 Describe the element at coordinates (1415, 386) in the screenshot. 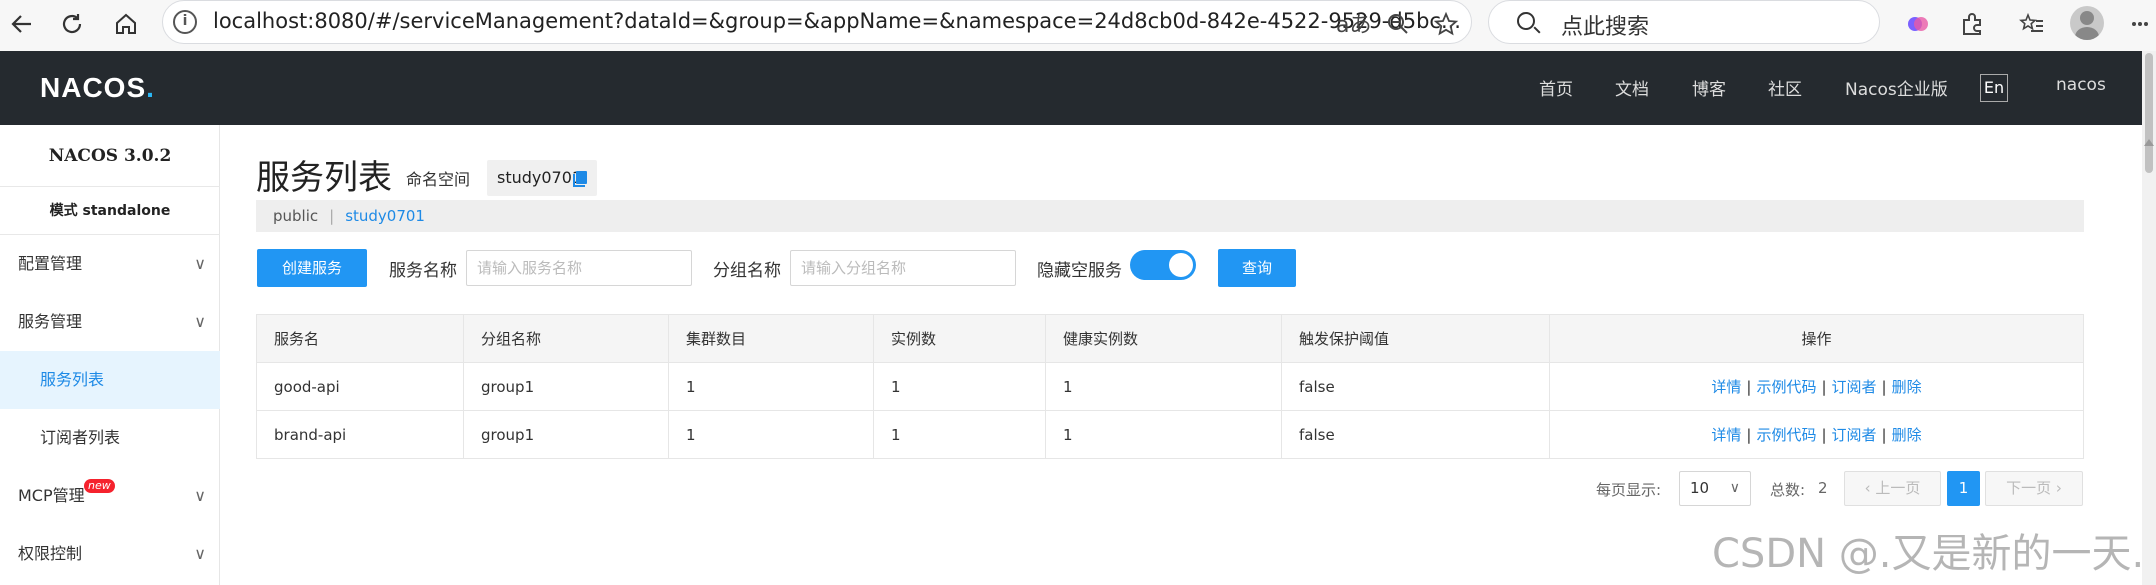

I see `cell-threshold: false` at that location.